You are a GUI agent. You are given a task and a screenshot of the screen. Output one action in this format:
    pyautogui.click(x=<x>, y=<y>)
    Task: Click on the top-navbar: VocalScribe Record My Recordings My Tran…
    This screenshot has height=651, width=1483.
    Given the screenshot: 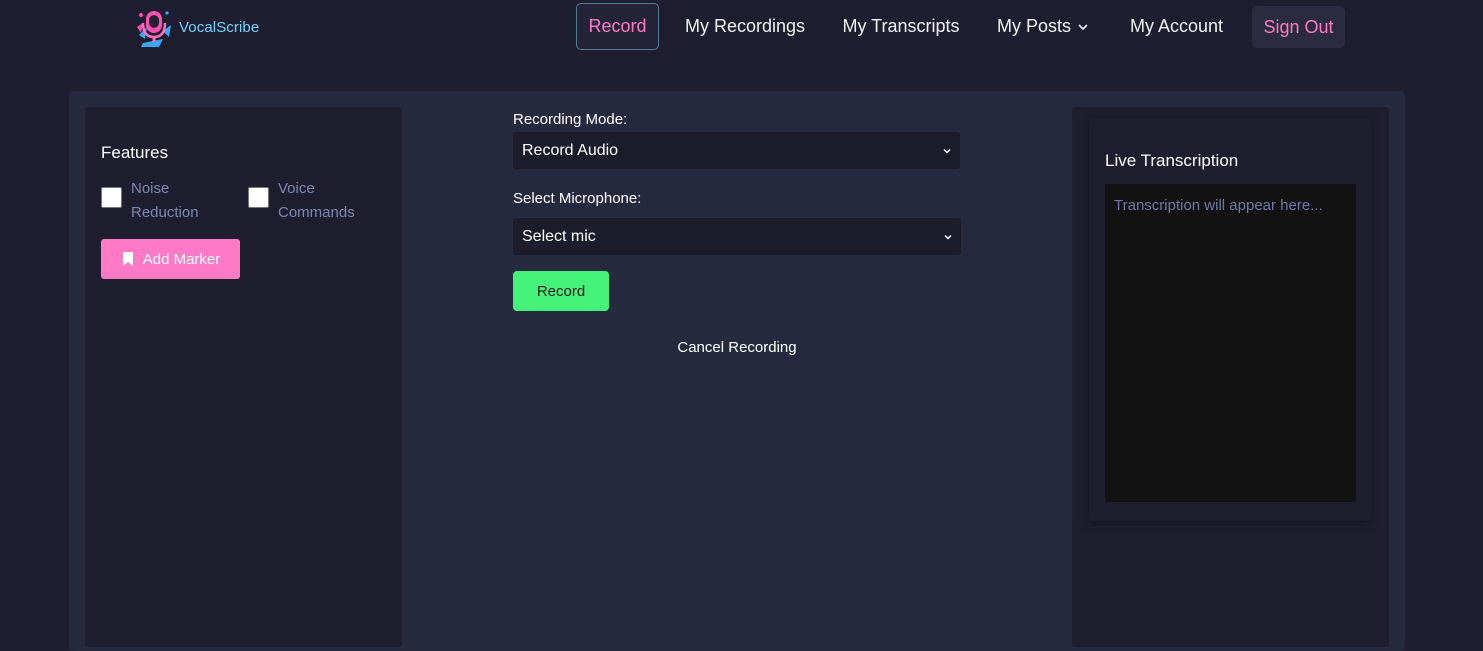 What is the action you would take?
    pyautogui.click(x=741, y=28)
    